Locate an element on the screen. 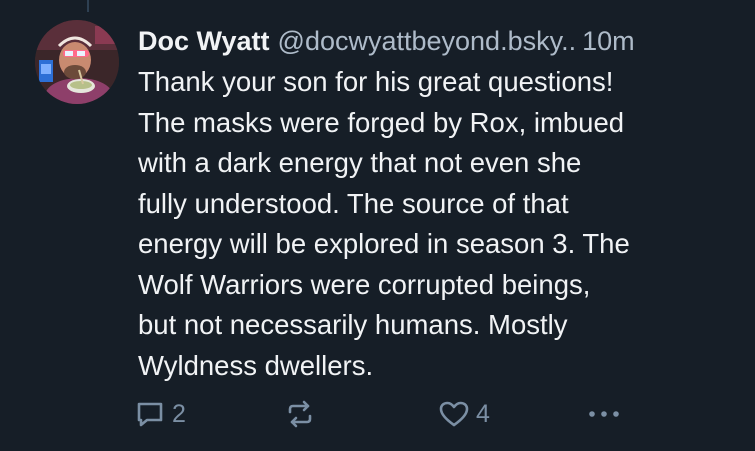  more-options-button is located at coordinates (604, 414).